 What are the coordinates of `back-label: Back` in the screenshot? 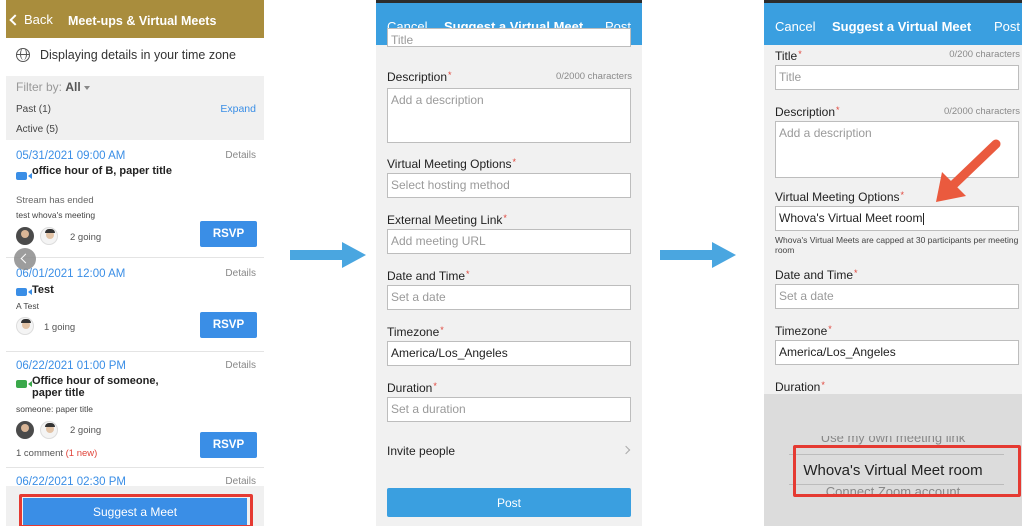 It's located at (38, 19).